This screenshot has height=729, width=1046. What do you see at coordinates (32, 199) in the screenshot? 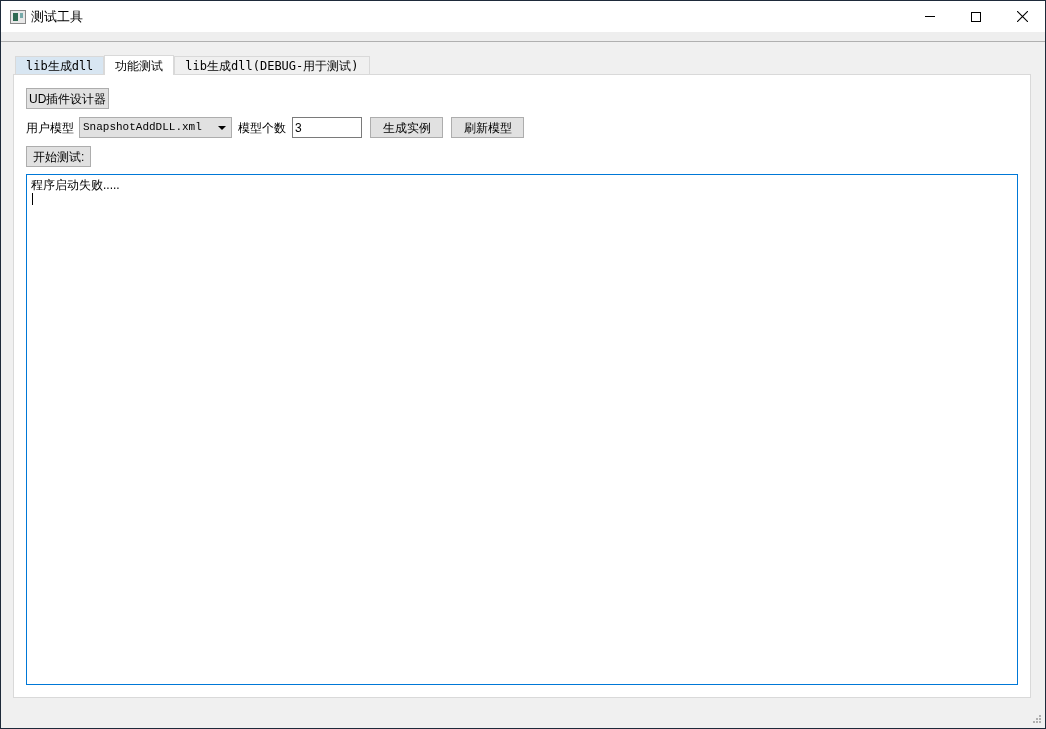
I see `text-cursor` at bounding box center [32, 199].